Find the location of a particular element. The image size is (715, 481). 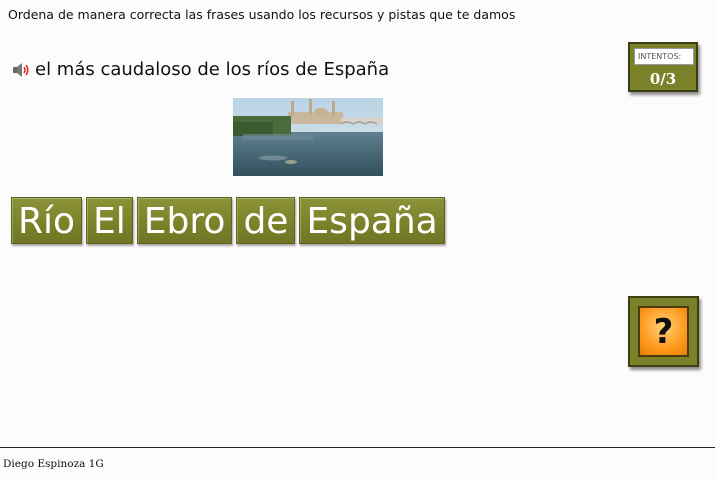

attempts-counter: INTENTOS: 0/3 is located at coordinates (663, 67).